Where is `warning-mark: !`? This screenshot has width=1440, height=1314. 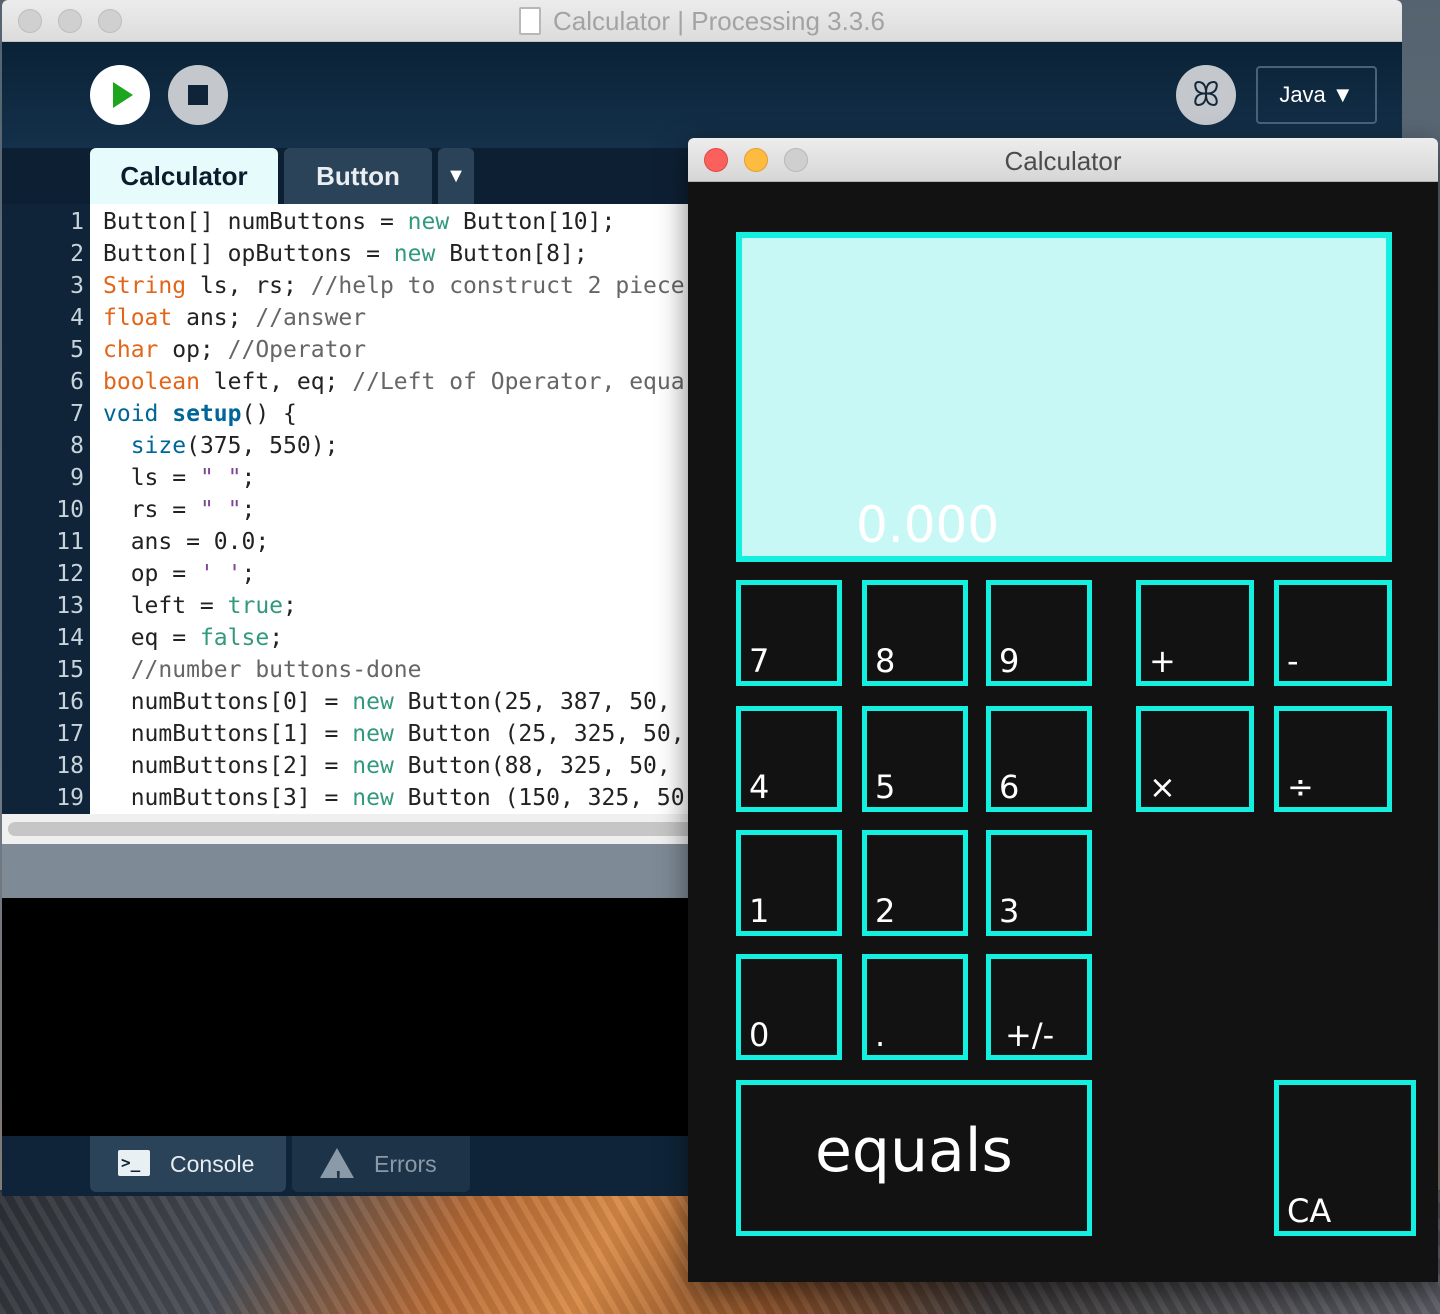 warning-mark: ! is located at coordinates (338, 1179).